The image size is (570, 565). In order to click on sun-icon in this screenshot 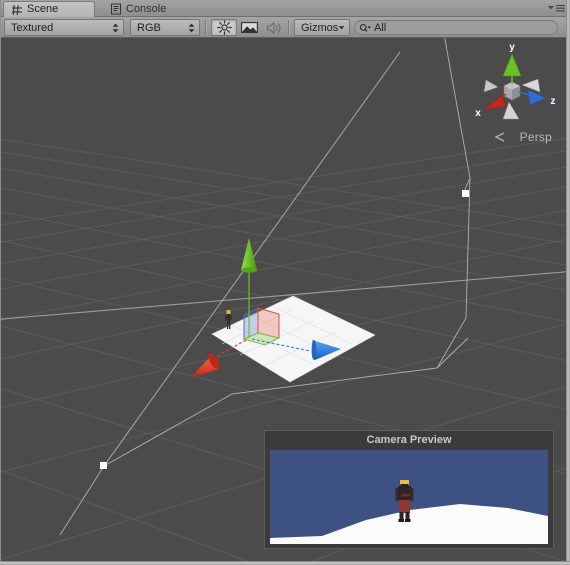, I will do `click(224, 27)`.